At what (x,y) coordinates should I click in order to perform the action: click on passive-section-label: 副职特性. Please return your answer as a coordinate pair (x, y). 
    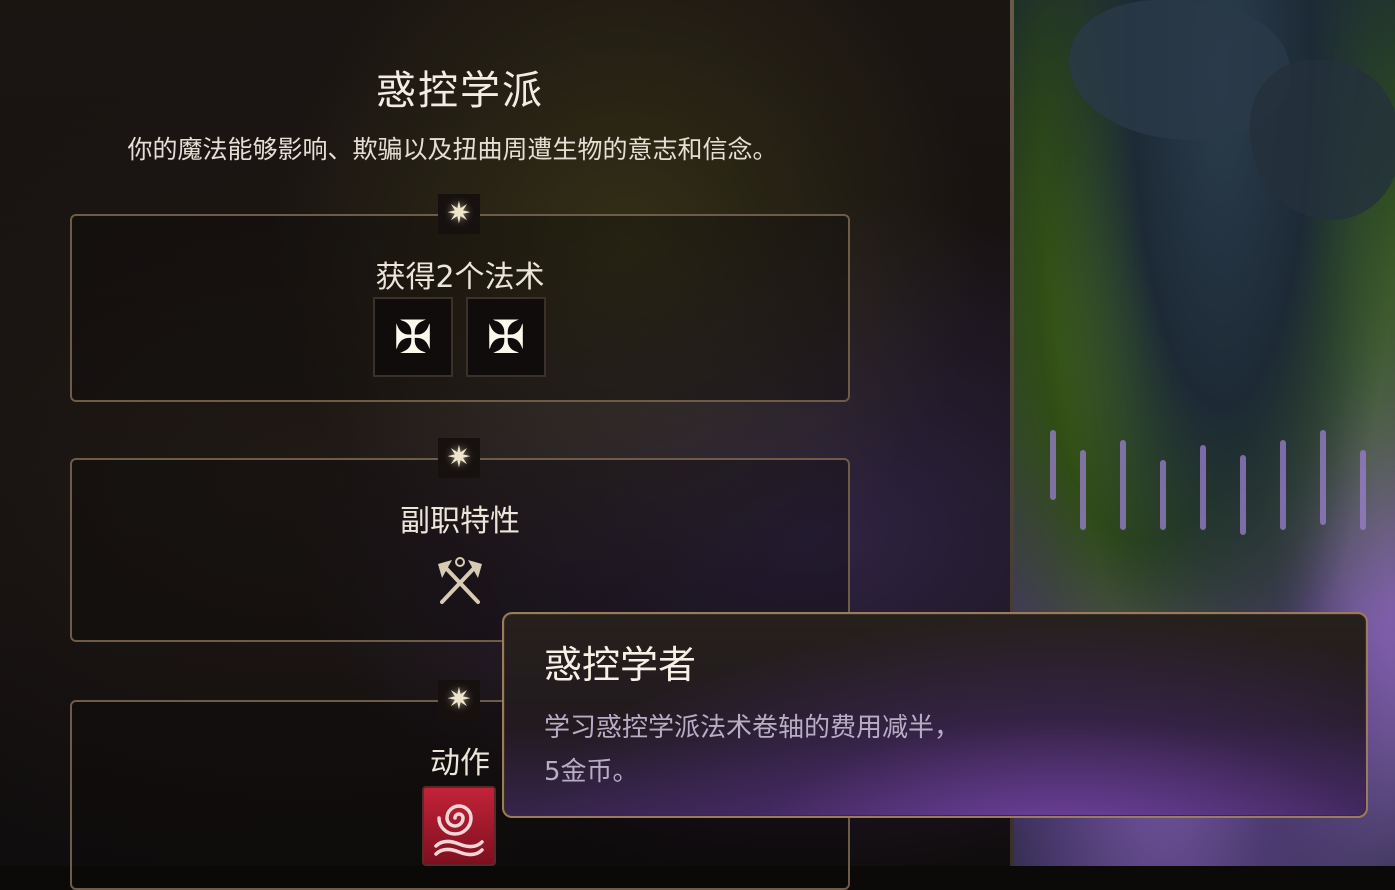
    Looking at the image, I should click on (460, 521).